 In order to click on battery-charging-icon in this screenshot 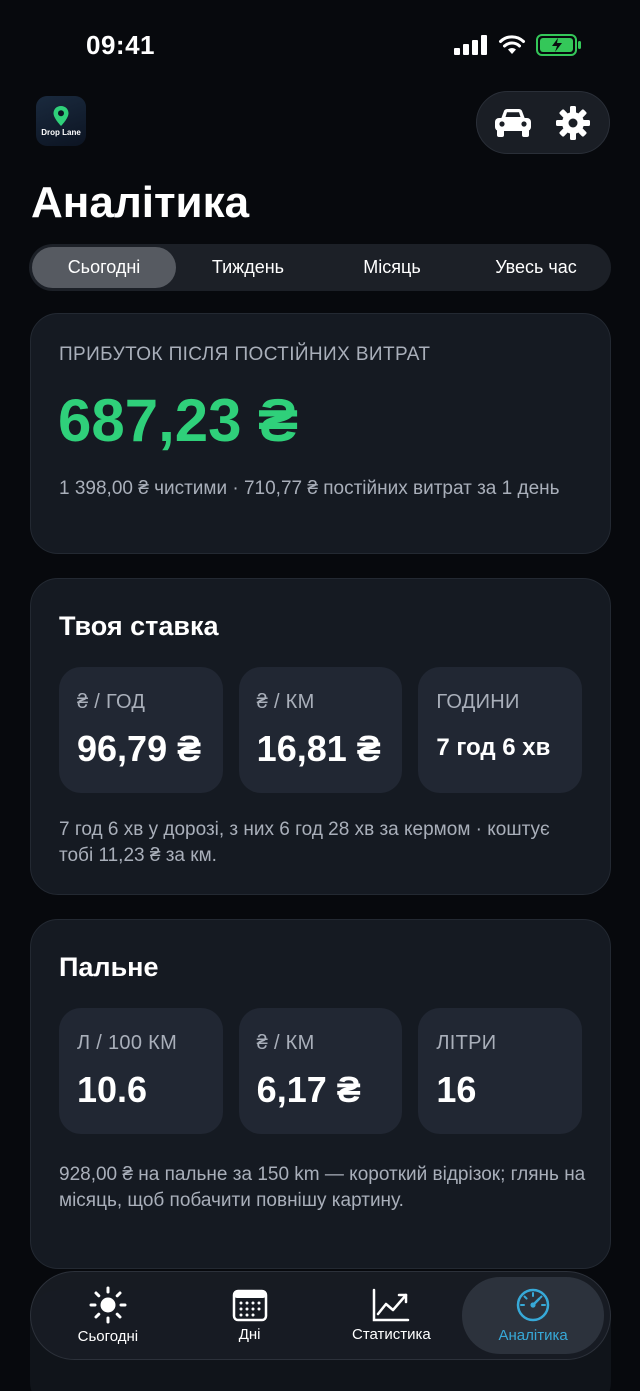, I will do `click(558, 45)`.